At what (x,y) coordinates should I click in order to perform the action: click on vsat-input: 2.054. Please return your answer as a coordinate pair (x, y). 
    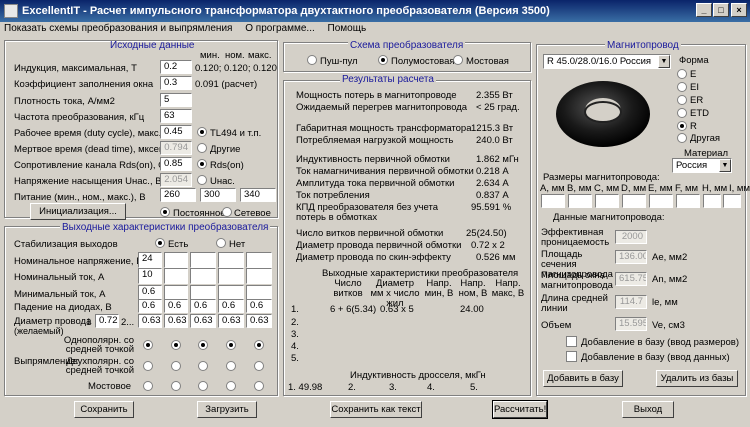
    Looking at the image, I should click on (176, 180).